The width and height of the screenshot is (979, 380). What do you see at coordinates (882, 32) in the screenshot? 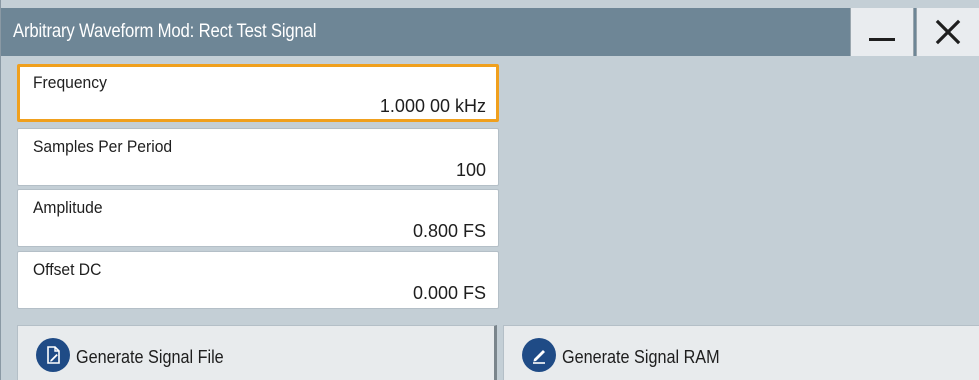
I see `minimize-button` at bounding box center [882, 32].